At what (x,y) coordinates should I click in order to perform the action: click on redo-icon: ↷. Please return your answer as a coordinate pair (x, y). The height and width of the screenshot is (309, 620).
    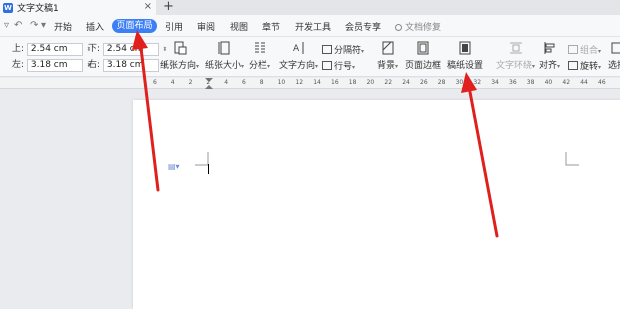
    Looking at the image, I should click on (34, 25).